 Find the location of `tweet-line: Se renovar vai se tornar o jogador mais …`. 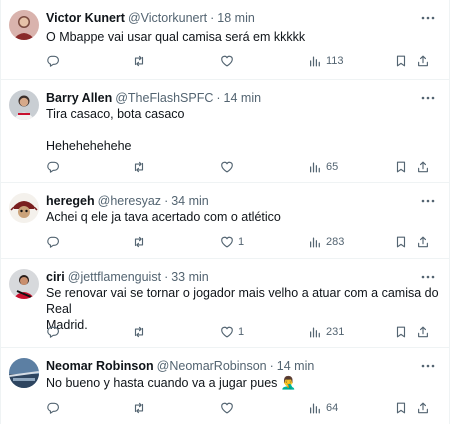

tweet-line: Se renovar vai se tornar o jogador mais … is located at coordinates (242, 301).